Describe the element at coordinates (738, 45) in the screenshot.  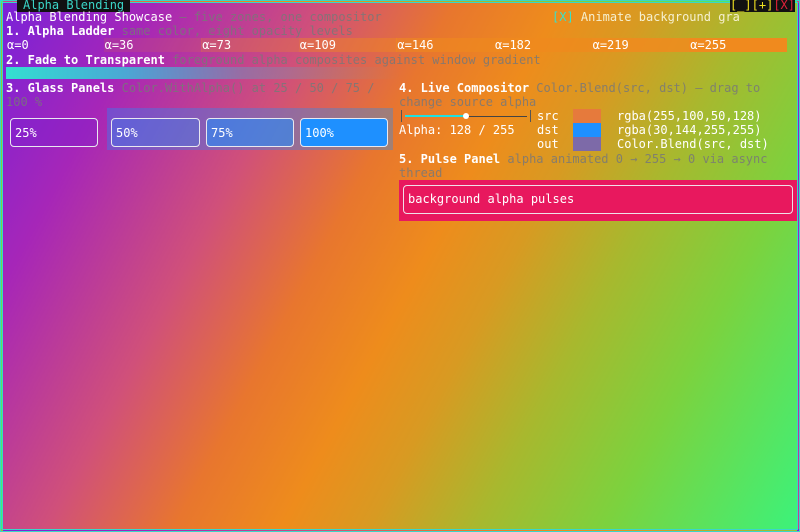
I see `ladder-cell: α=255` at that location.